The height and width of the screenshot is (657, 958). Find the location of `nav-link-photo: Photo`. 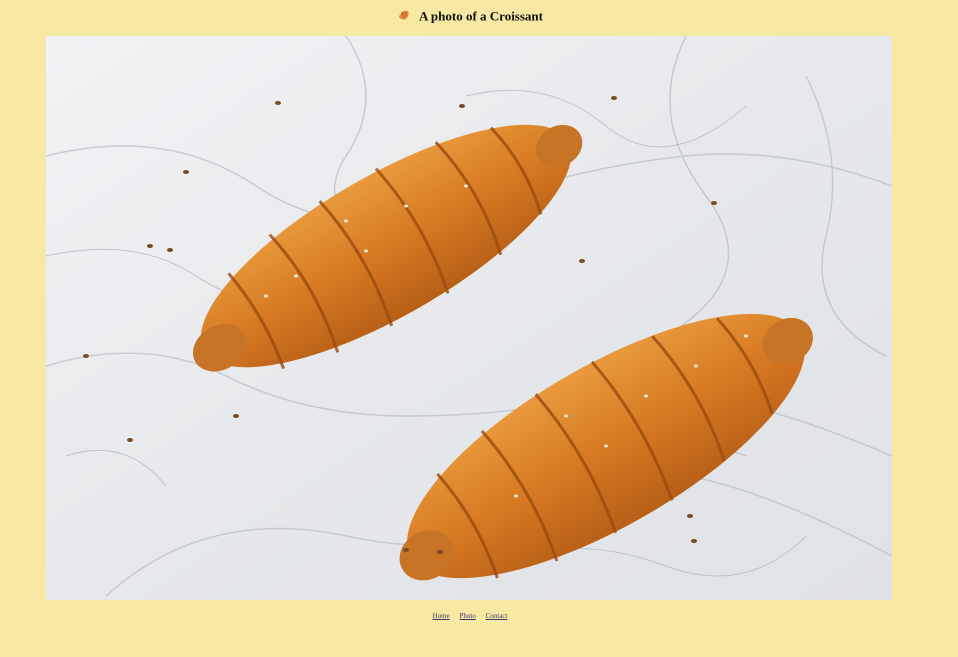

nav-link-photo: Photo is located at coordinates (467, 616).